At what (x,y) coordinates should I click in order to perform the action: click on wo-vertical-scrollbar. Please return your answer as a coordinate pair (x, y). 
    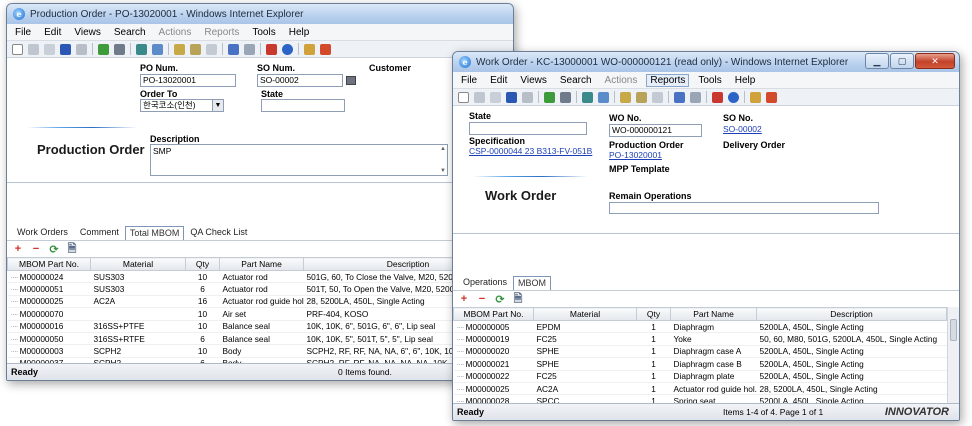
    Looking at the image, I should click on (953, 359).